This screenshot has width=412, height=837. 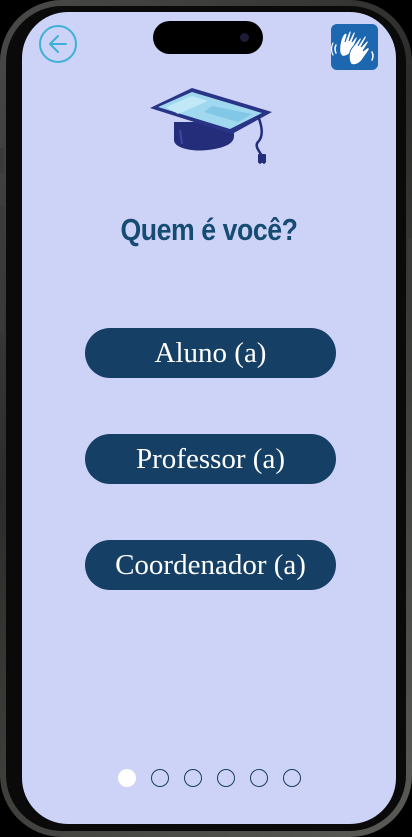 I want to click on power-button, so click(x=410, y=281).